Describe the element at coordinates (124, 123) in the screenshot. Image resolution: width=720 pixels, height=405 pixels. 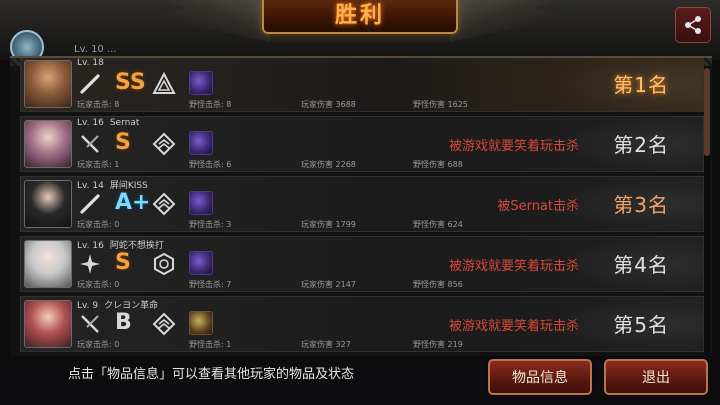
I see `player-name: Sernat` at that location.